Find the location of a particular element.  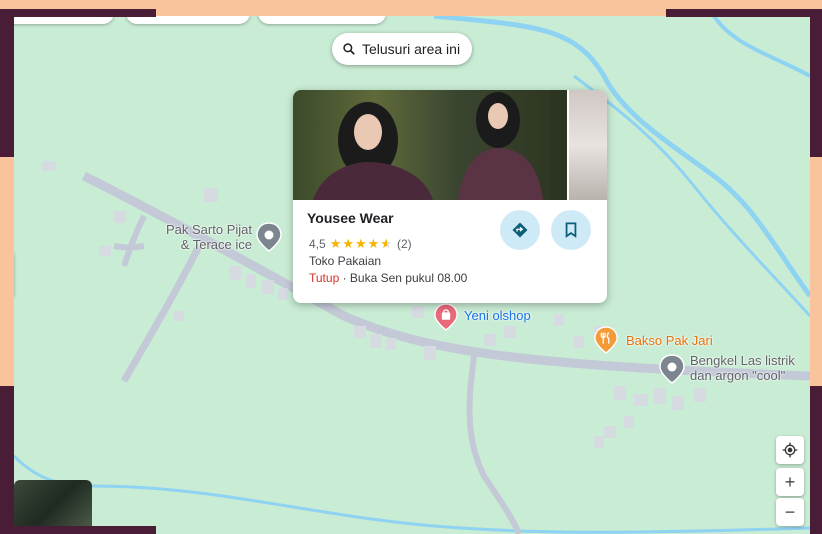

place-label-yeni-olshop: Yeni olshop is located at coordinates (497, 315).